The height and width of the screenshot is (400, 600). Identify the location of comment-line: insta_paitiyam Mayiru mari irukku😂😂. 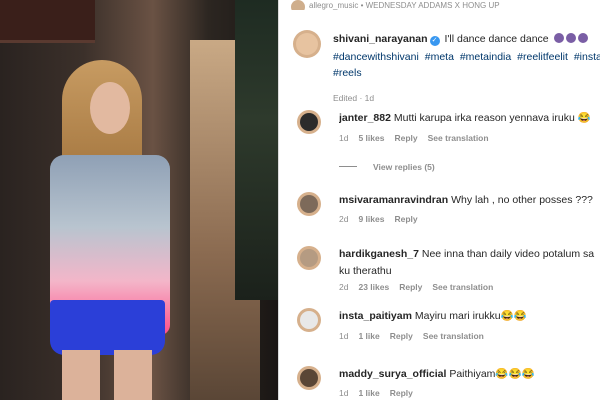
(469, 316).